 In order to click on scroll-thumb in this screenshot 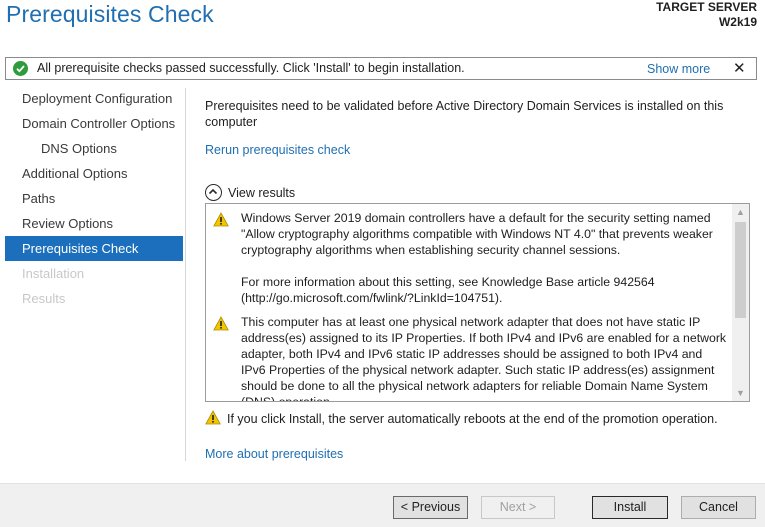, I will do `click(740, 270)`.